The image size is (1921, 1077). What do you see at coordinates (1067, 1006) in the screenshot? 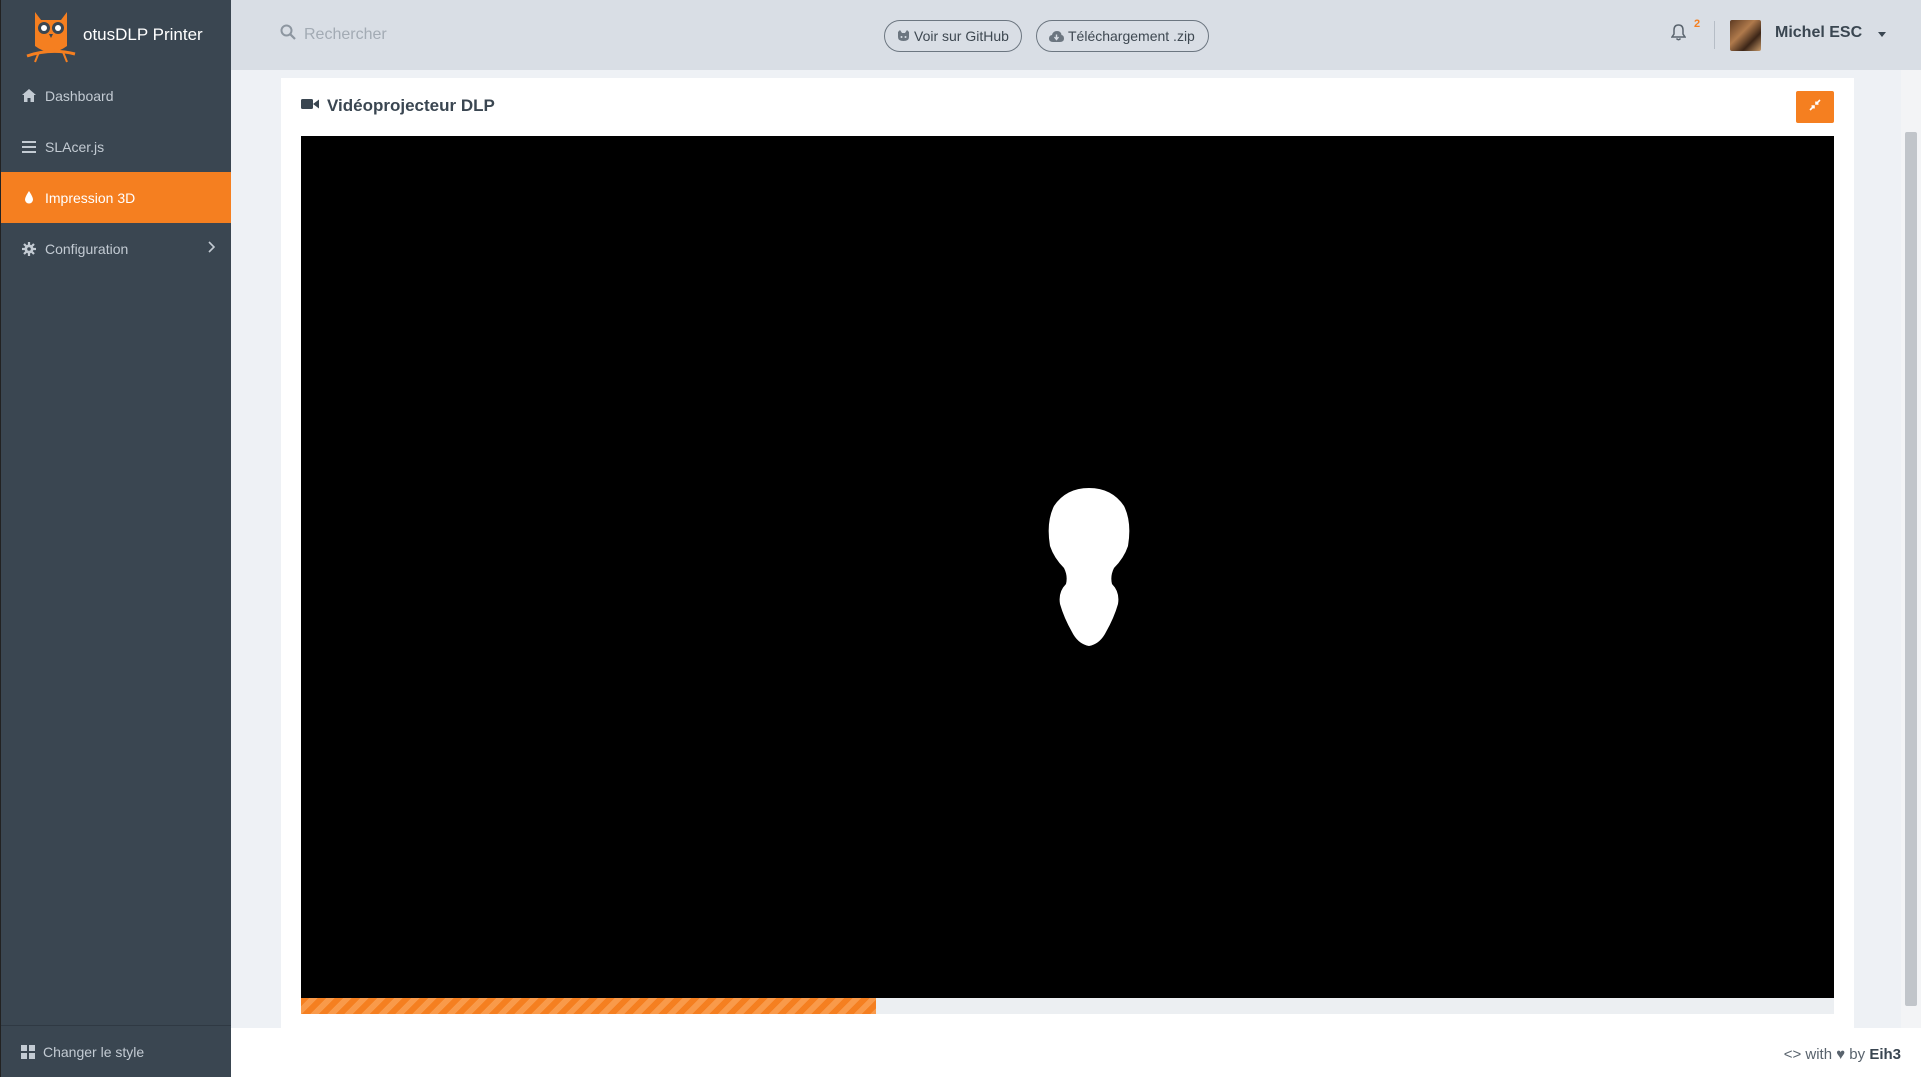
I see `print-progress-bar` at bounding box center [1067, 1006].